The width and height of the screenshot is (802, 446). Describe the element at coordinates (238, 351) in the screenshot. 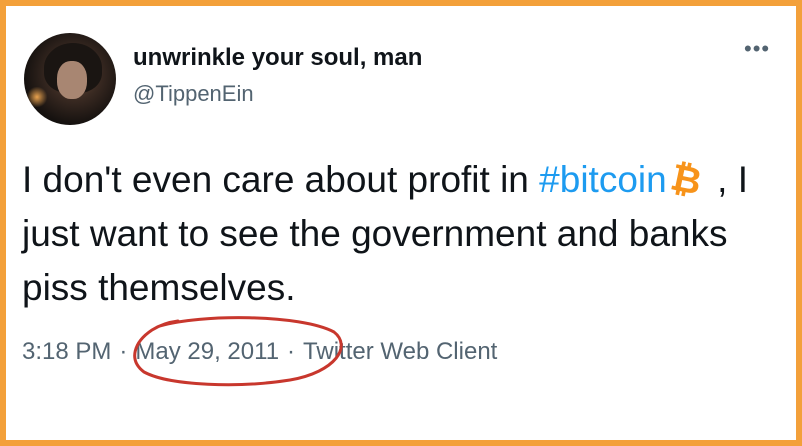

I see `date-annotation-circle` at that location.